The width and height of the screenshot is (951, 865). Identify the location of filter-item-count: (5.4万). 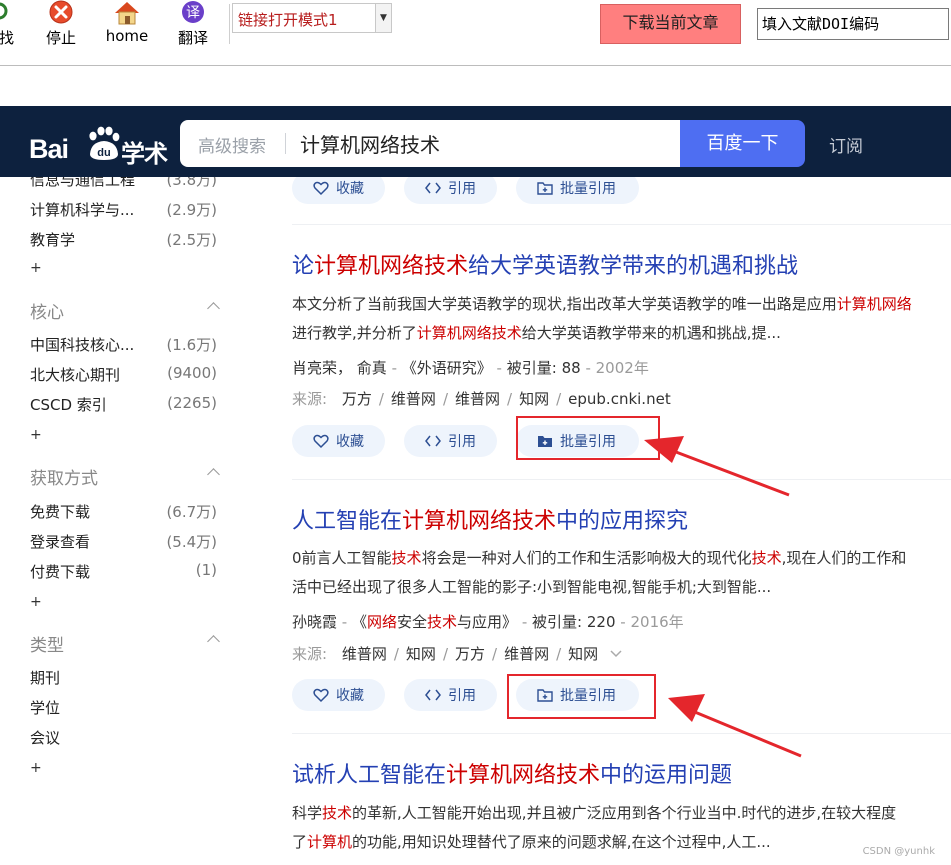
(191, 542).